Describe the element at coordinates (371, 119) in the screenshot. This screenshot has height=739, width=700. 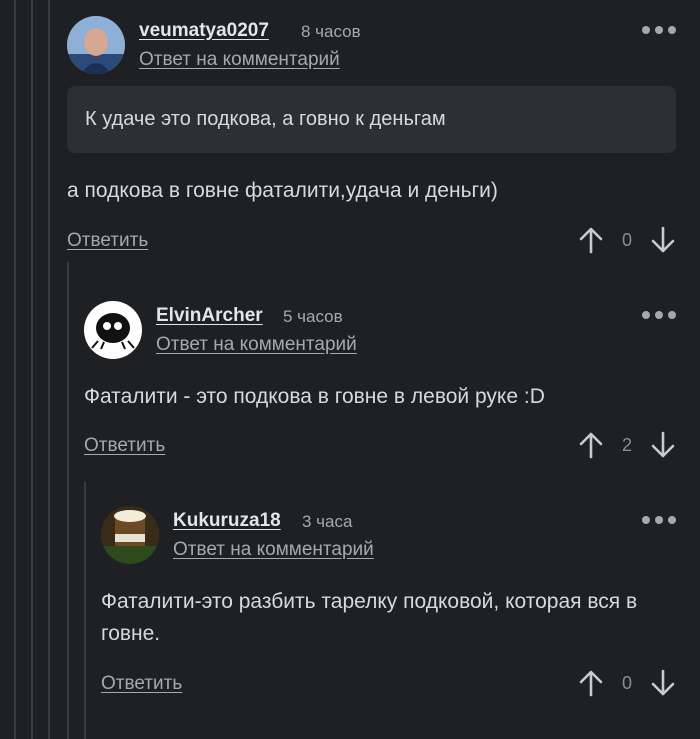
I see `quoted-comment: К удаче это подкова, а говно к деньгам` at that location.